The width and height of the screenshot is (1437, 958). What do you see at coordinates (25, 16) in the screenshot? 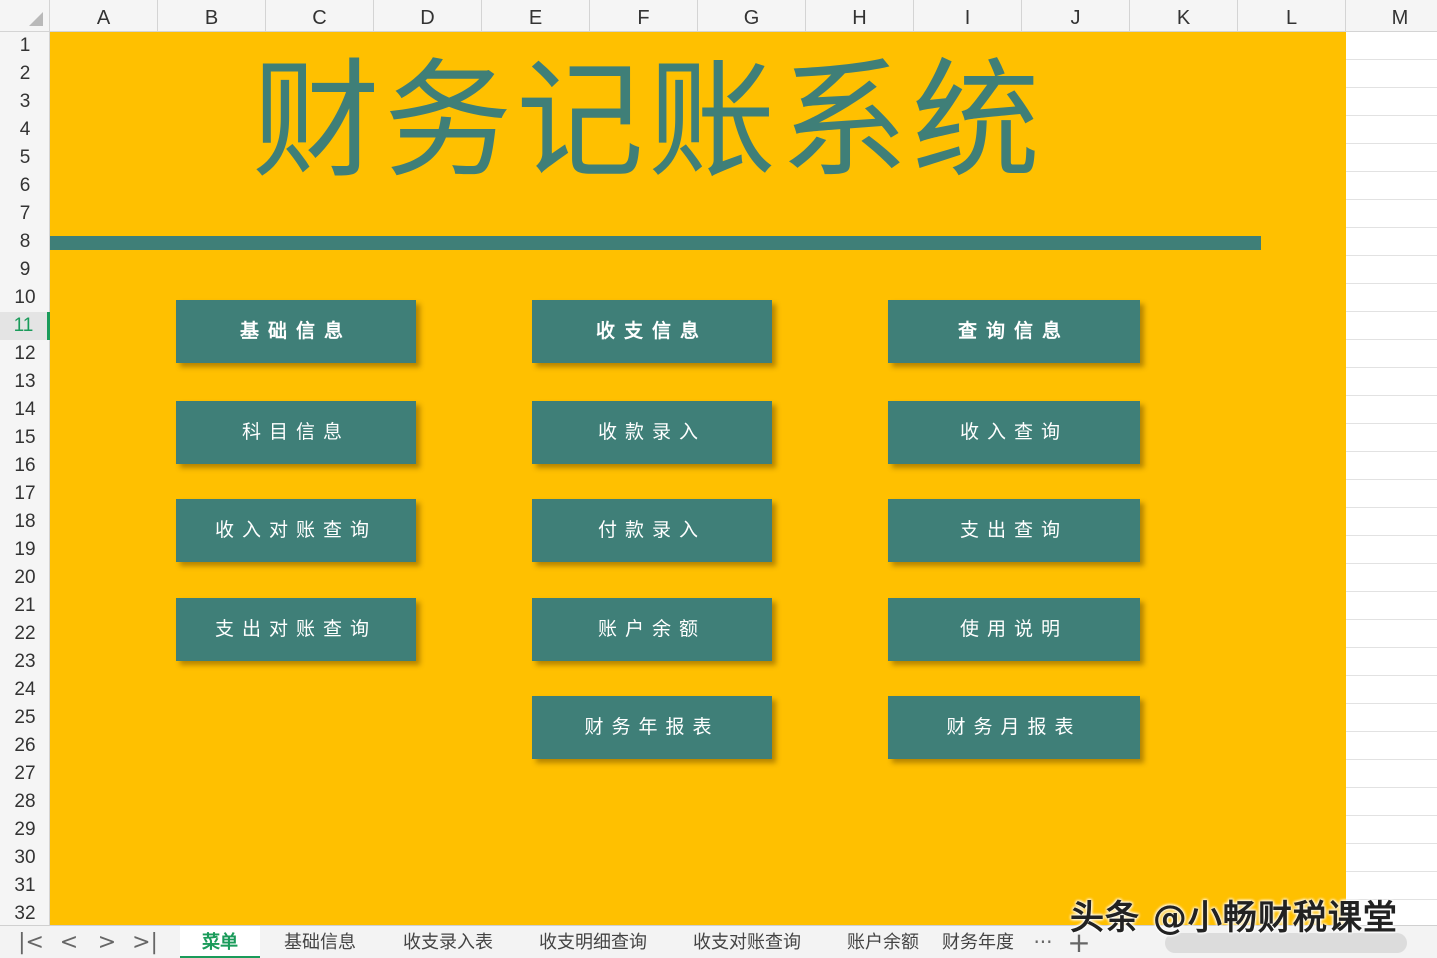
I see `select-all-corner` at bounding box center [25, 16].